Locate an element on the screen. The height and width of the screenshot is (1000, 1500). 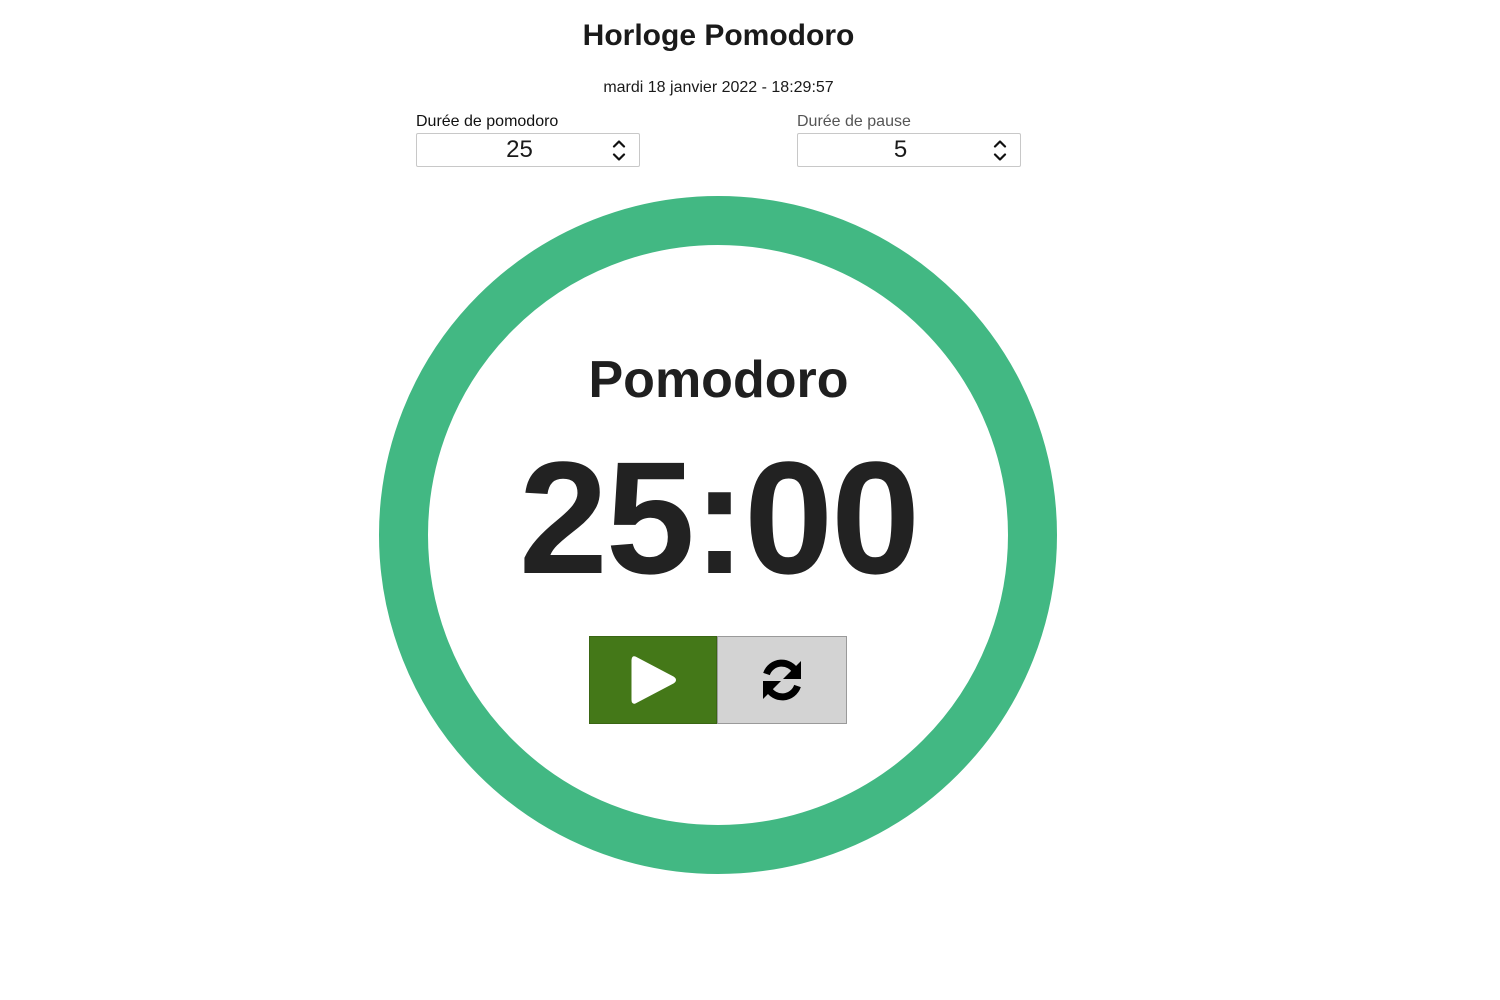
play-button is located at coordinates (653, 680).